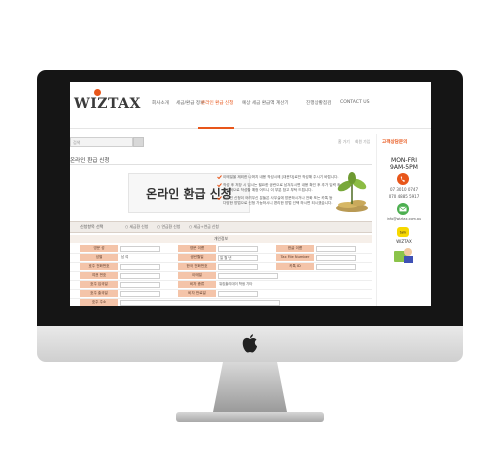 The height and width of the screenshot is (463, 500). I want to click on field-label: 호주 출국일, so click(99, 293).